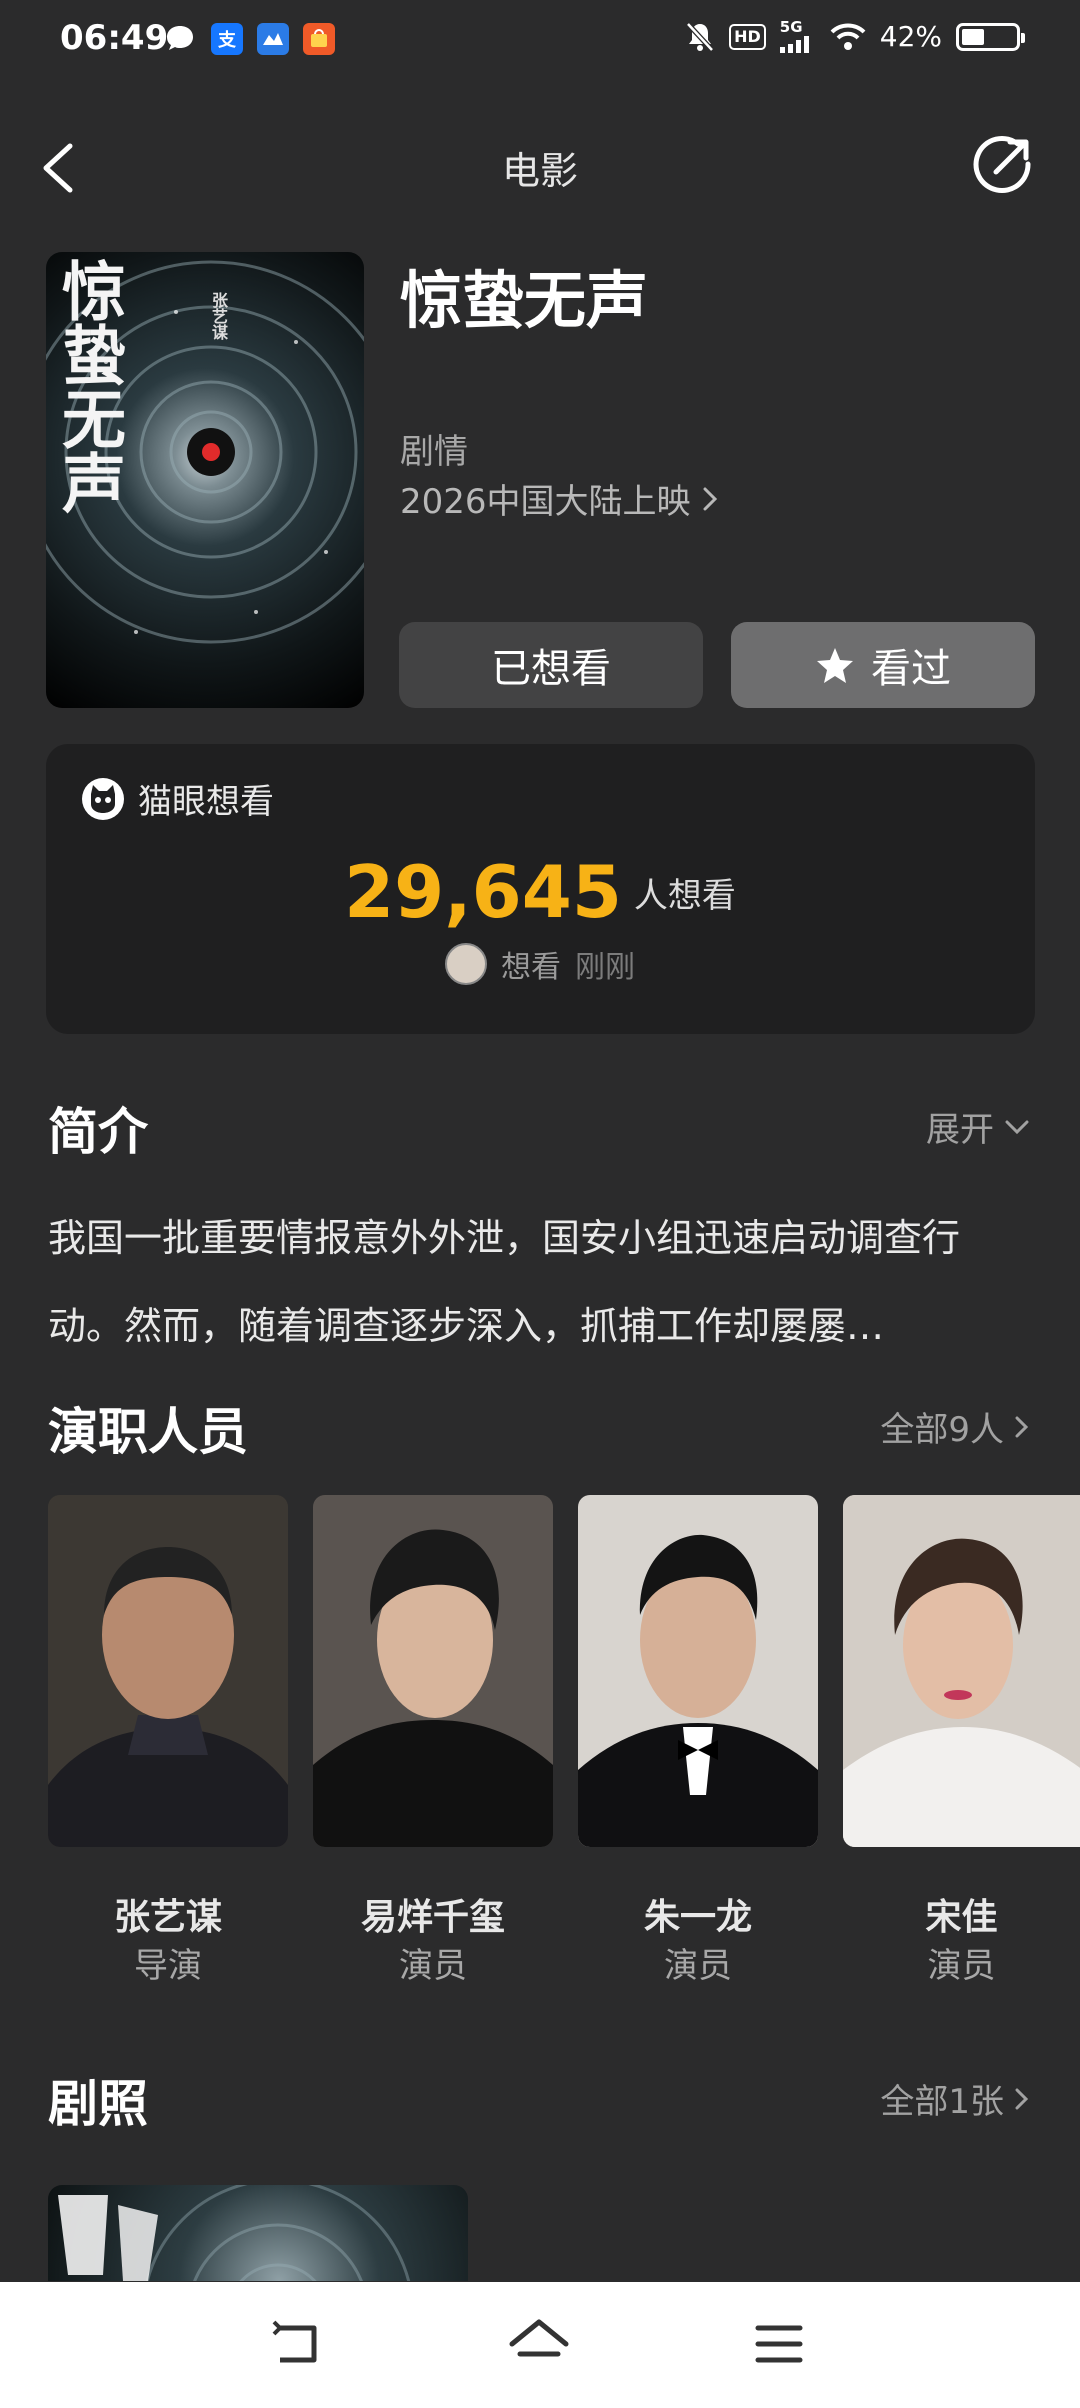 The height and width of the screenshot is (2408, 1080). I want to click on system-nav-bar, so click(540, 2345).